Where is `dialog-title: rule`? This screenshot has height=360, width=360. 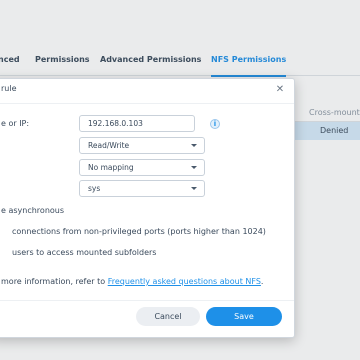 dialog-title: rule is located at coordinates (9, 88).